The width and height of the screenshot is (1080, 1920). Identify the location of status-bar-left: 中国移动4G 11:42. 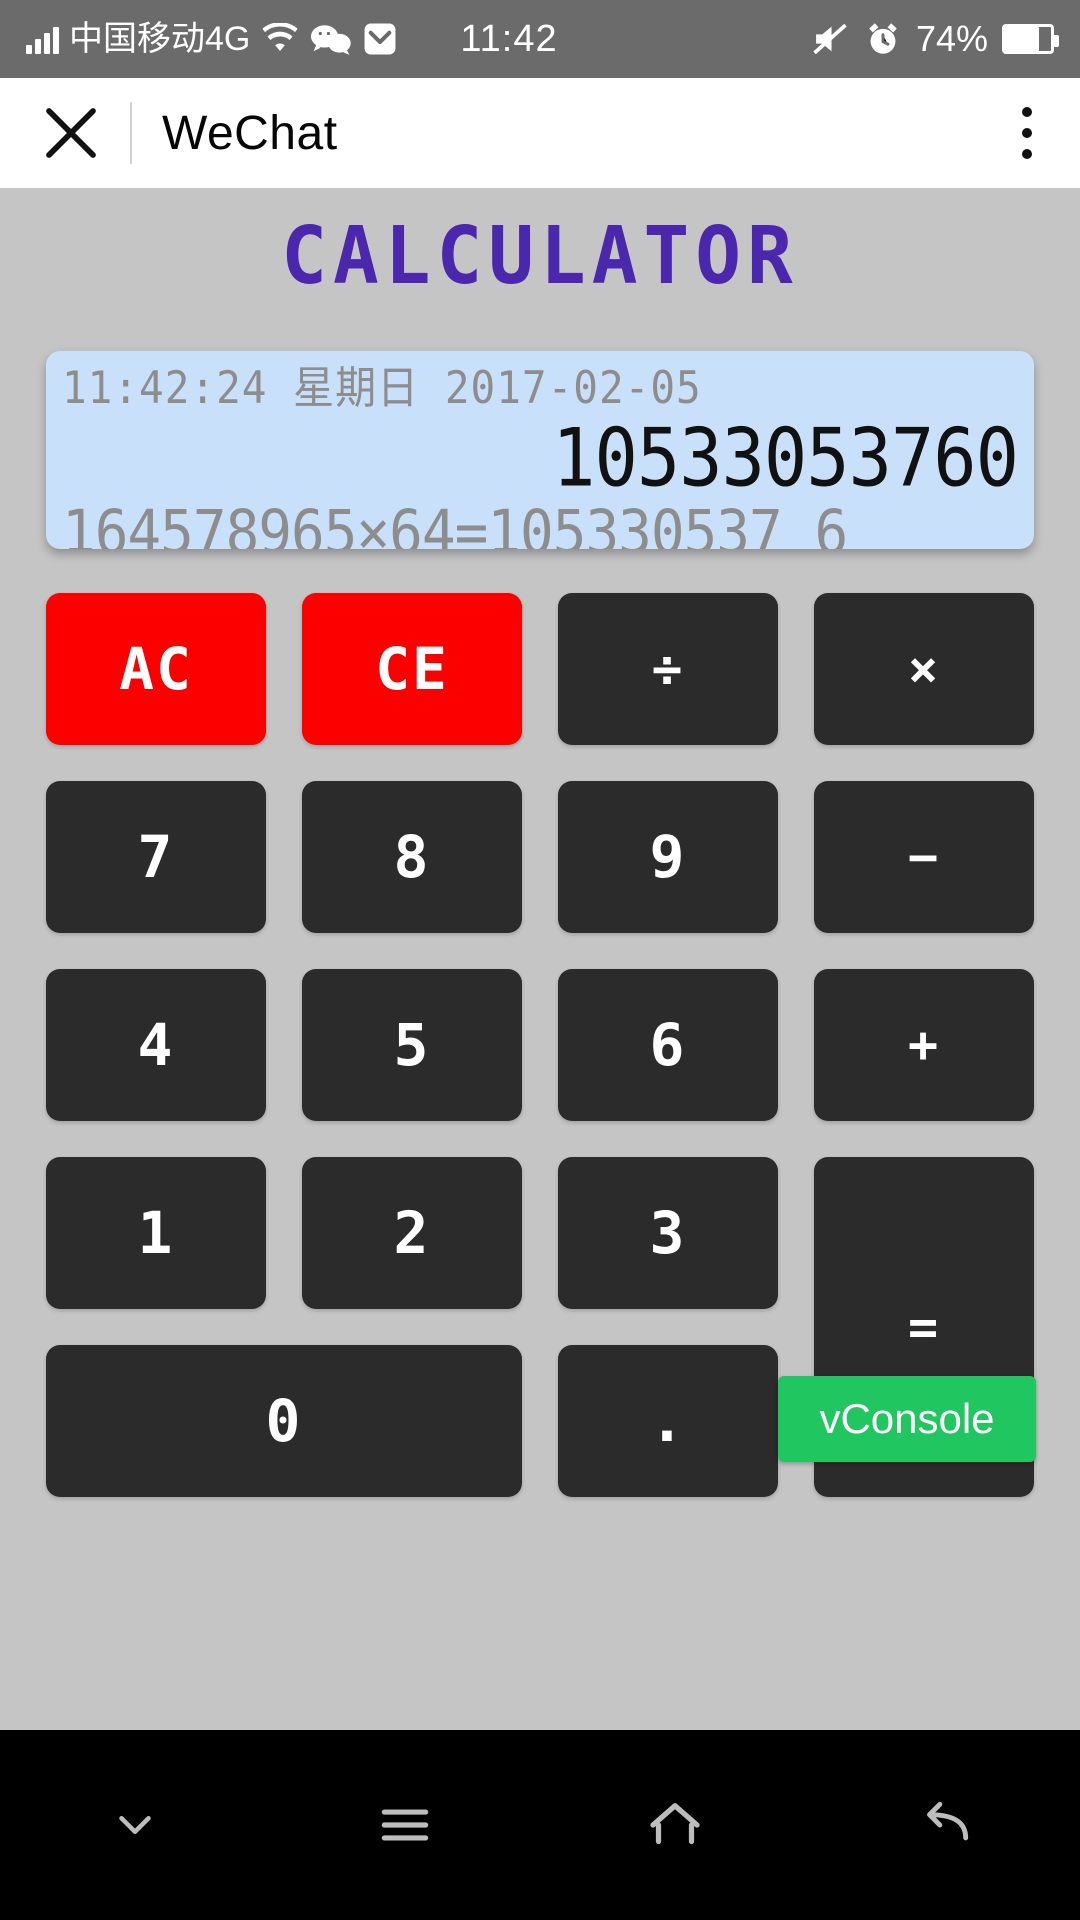
(292, 39).